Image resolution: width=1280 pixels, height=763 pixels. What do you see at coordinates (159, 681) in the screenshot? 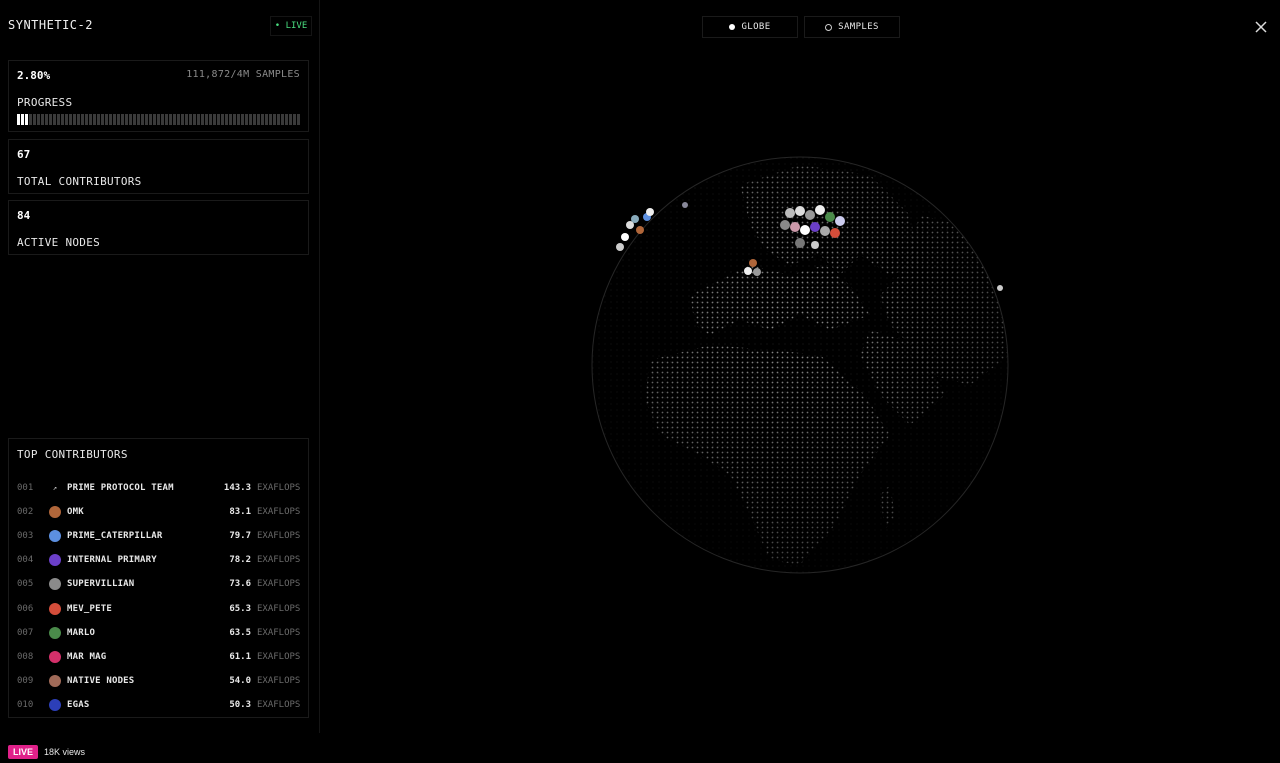
I see `contributor-row: 009 NATIVE NODES 54.0 EXAFLOPS` at bounding box center [159, 681].